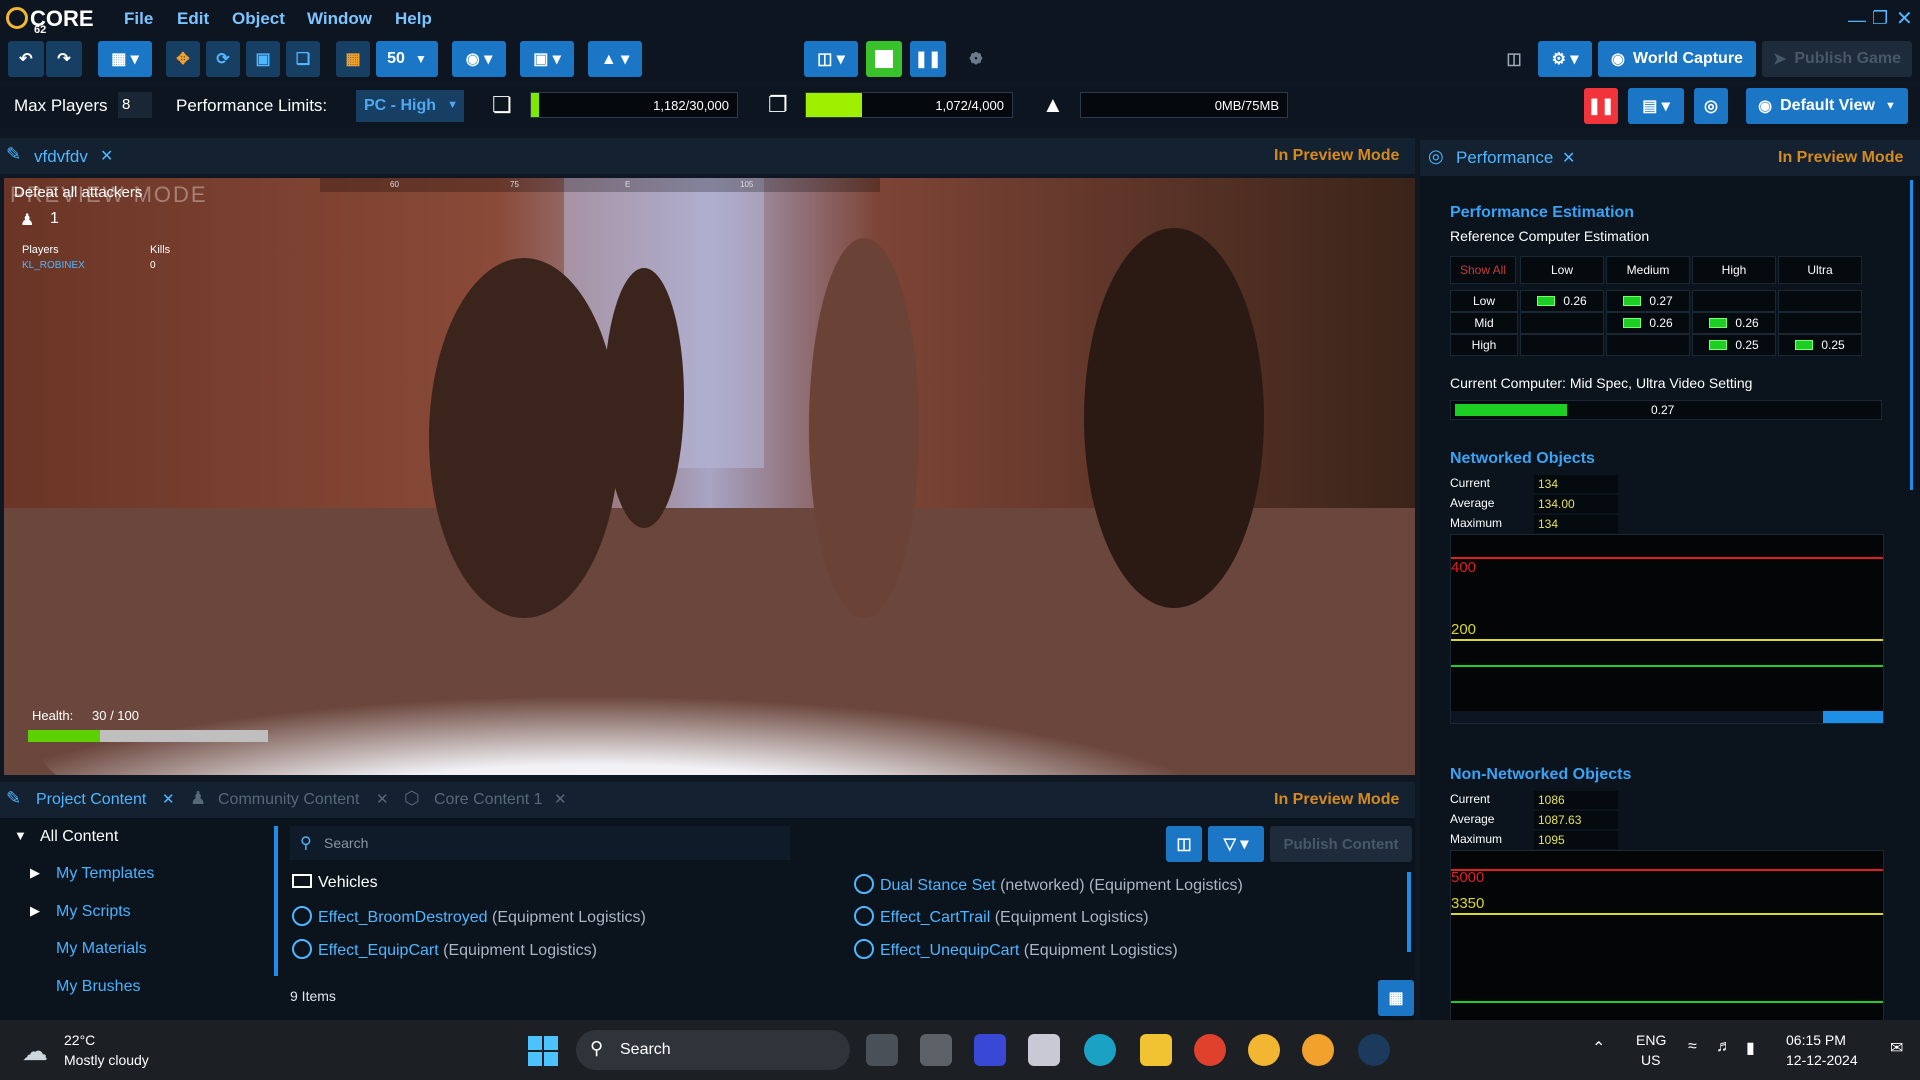  I want to click on list-item: Effect_UnequipCart (Equipment Logistics), so click(1016, 949).